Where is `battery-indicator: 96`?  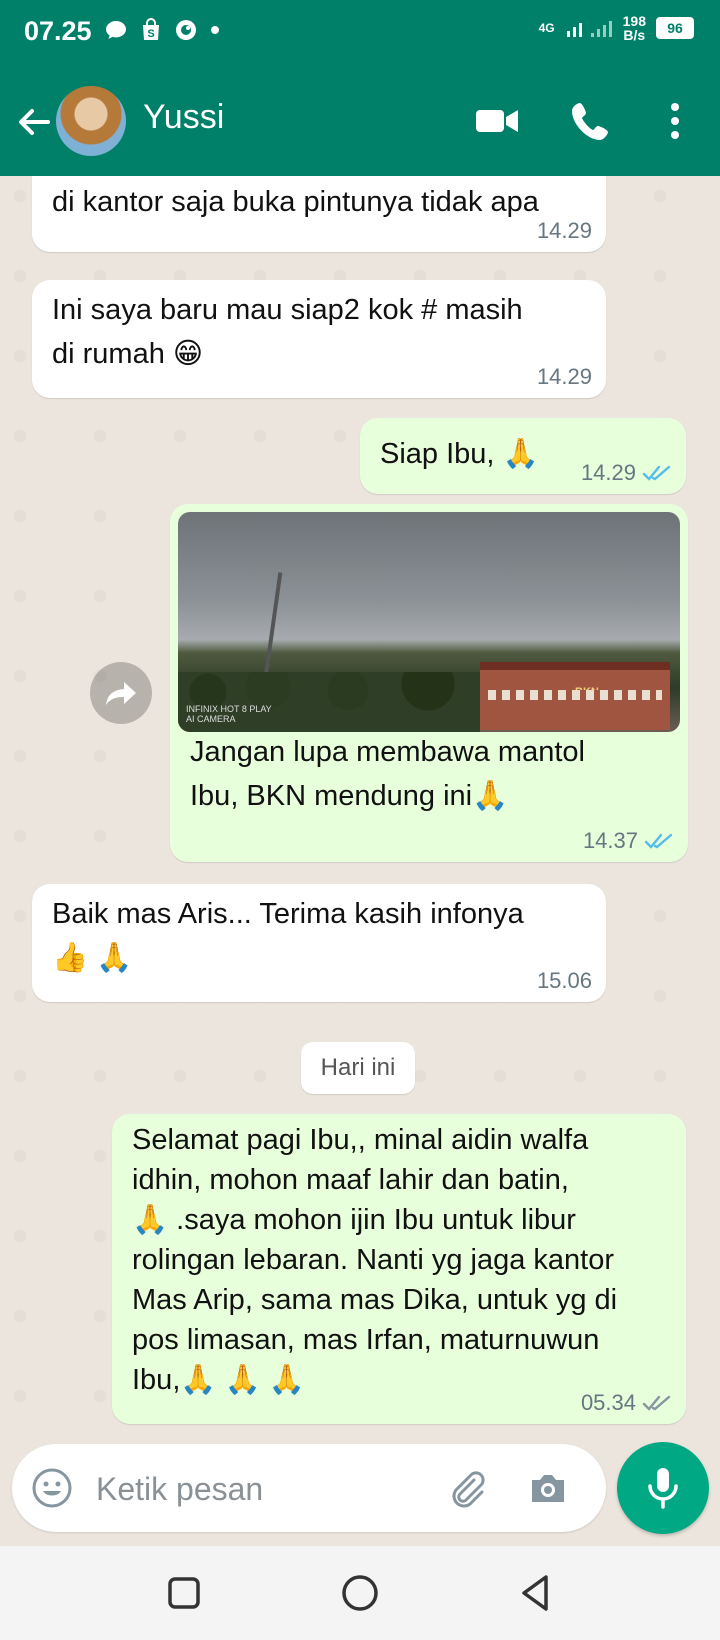
battery-indicator: 96 is located at coordinates (675, 28).